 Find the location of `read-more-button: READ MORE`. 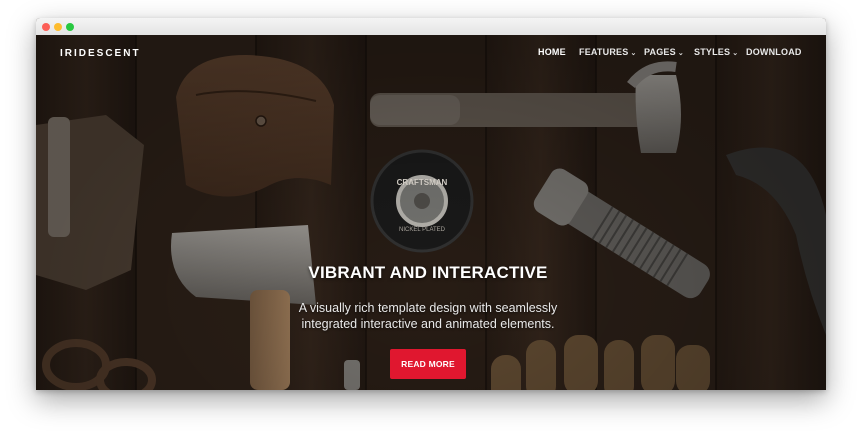

read-more-button: READ MORE is located at coordinates (428, 364).